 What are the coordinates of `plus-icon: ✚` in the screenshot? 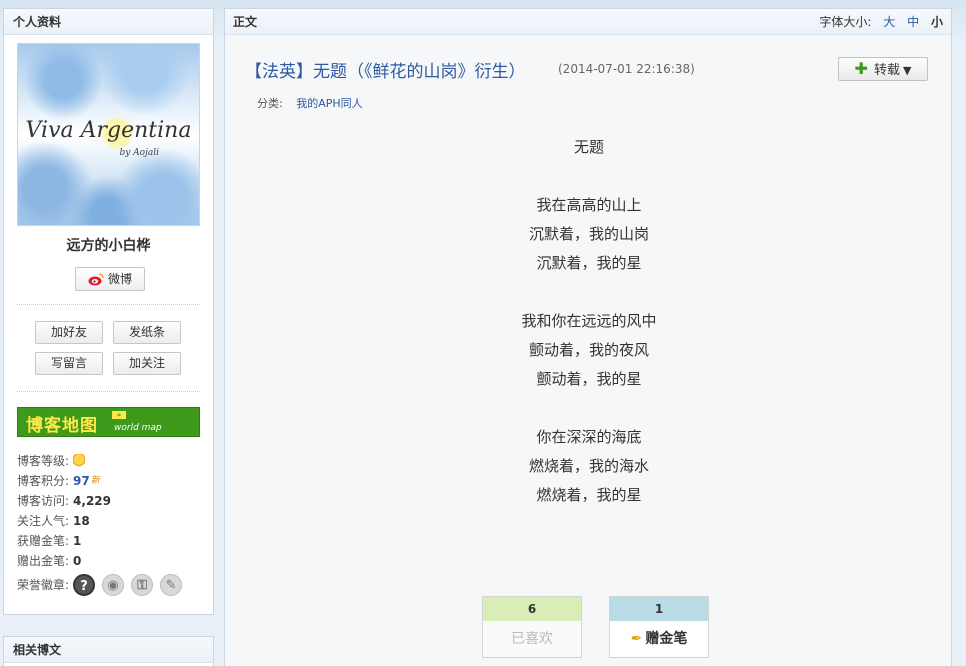 It's located at (861, 68).